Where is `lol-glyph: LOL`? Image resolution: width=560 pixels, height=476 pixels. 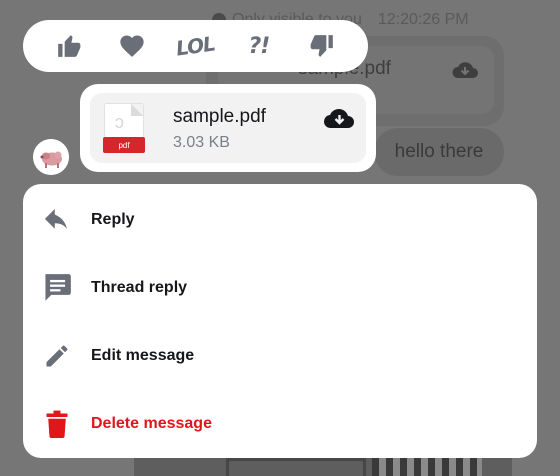 lol-glyph: LOL is located at coordinates (195, 46).